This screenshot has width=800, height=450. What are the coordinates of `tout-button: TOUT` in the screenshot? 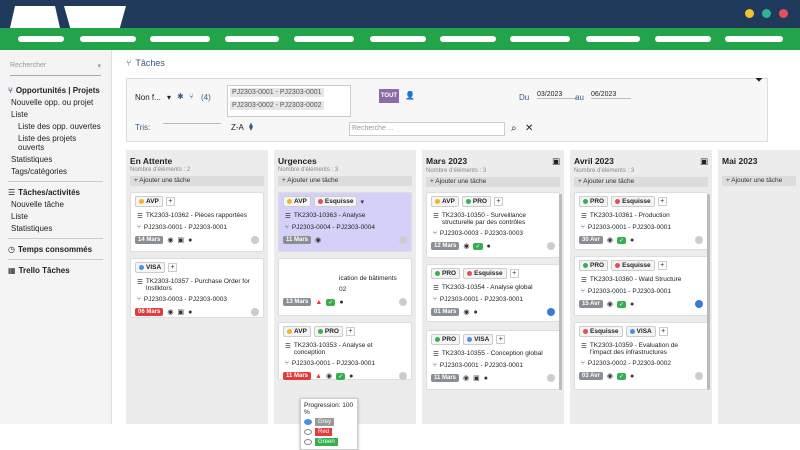 It's located at (389, 96).